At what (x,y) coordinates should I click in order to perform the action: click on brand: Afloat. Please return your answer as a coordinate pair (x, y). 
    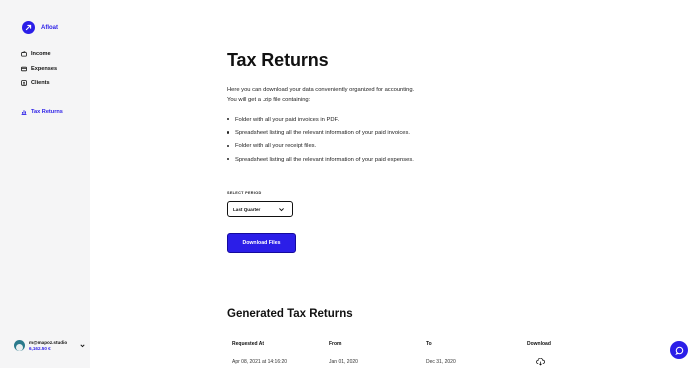
    Looking at the image, I should click on (40, 27).